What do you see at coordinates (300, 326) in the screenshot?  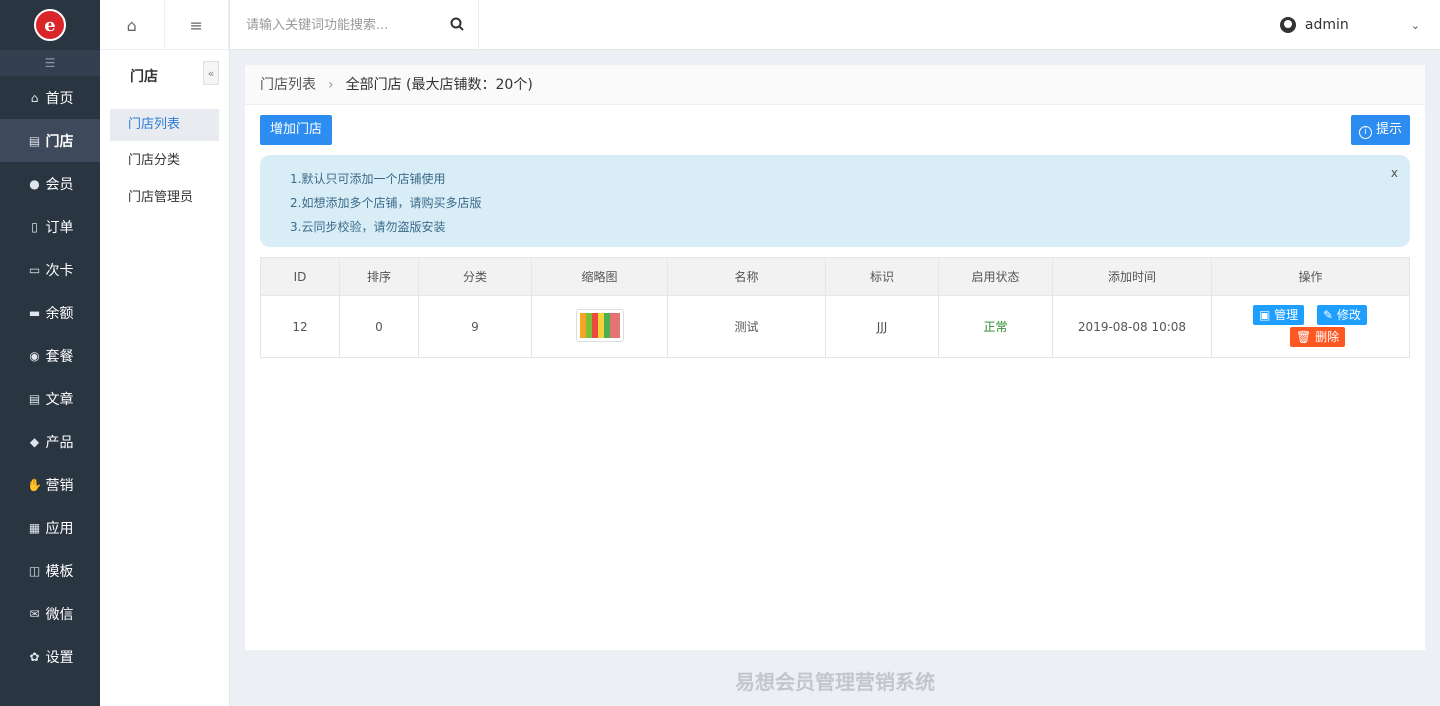 I see `cell-id: 12` at bounding box center [300, 326].